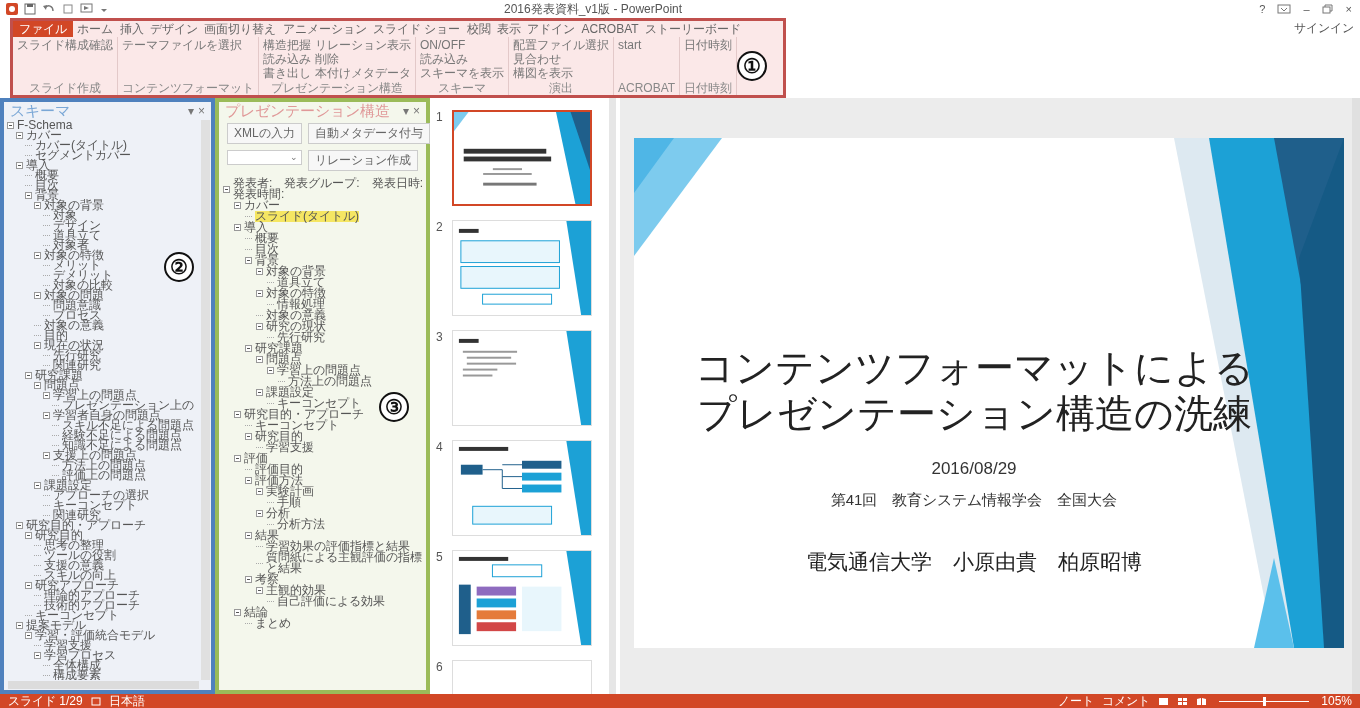 Image resolution: width=1360 pixels, height=708 pixels. I want to click on tree-item: デメリット, so click(83, 275).